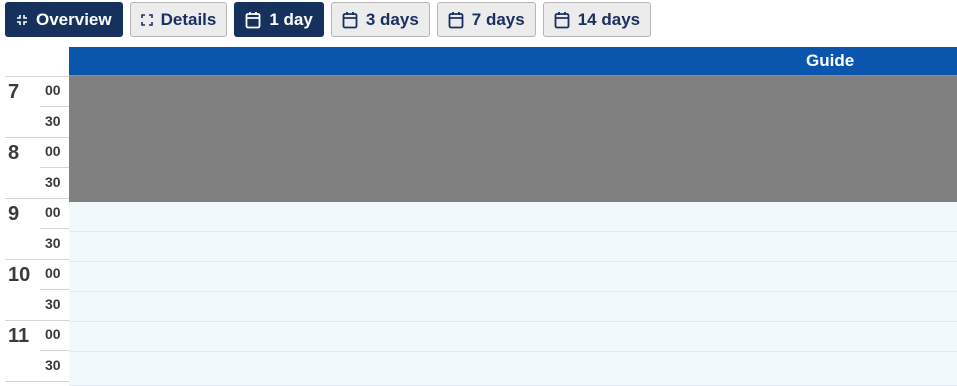  Describe the element at coordinates (19, 275) in the screenshot. I see `hour-label: 10` at that location.